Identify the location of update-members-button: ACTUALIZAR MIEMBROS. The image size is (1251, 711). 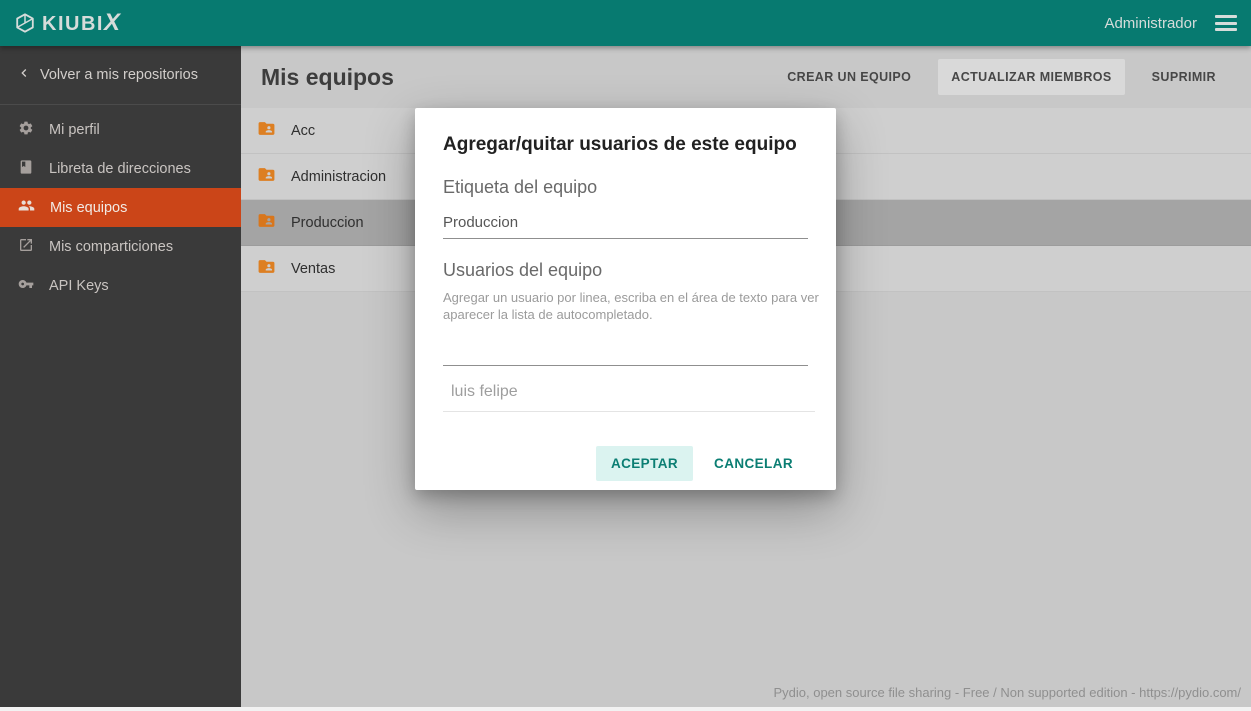
(1031, 77).